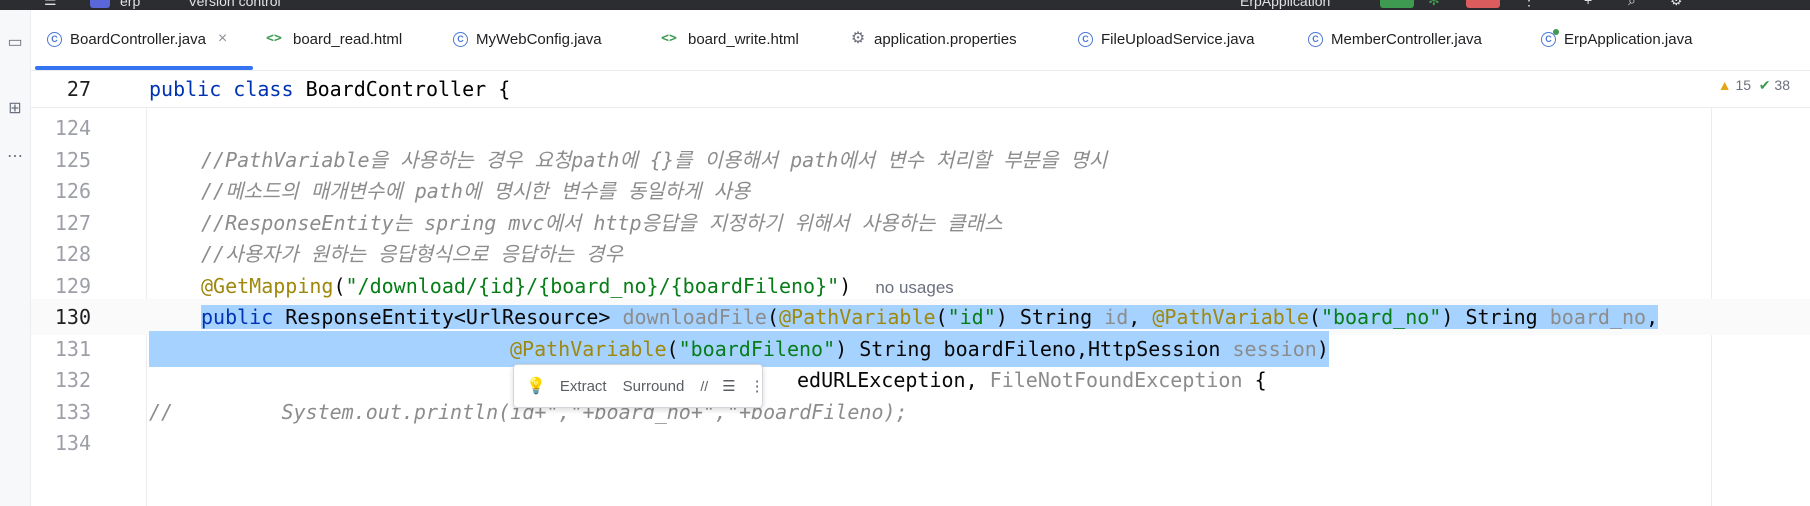 The width and height of the screenshot is (1810, 506). Describe the element at coordinates (78, 89) in the screenshot. I see `line-number: 27` at that location.